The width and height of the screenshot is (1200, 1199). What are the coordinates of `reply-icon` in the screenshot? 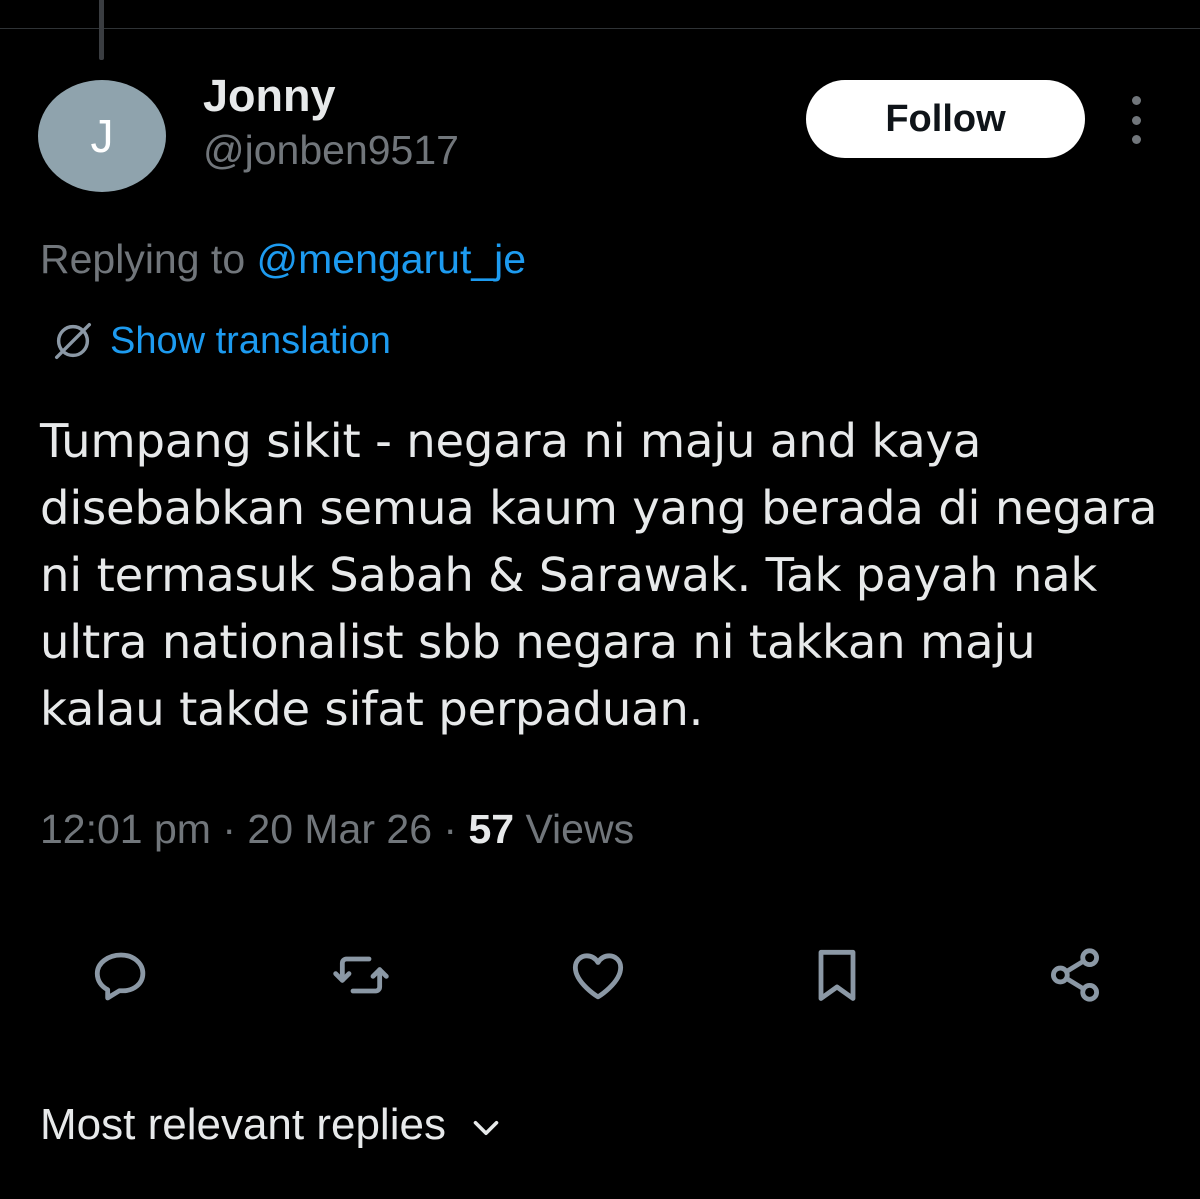 It's located at (120, 976).